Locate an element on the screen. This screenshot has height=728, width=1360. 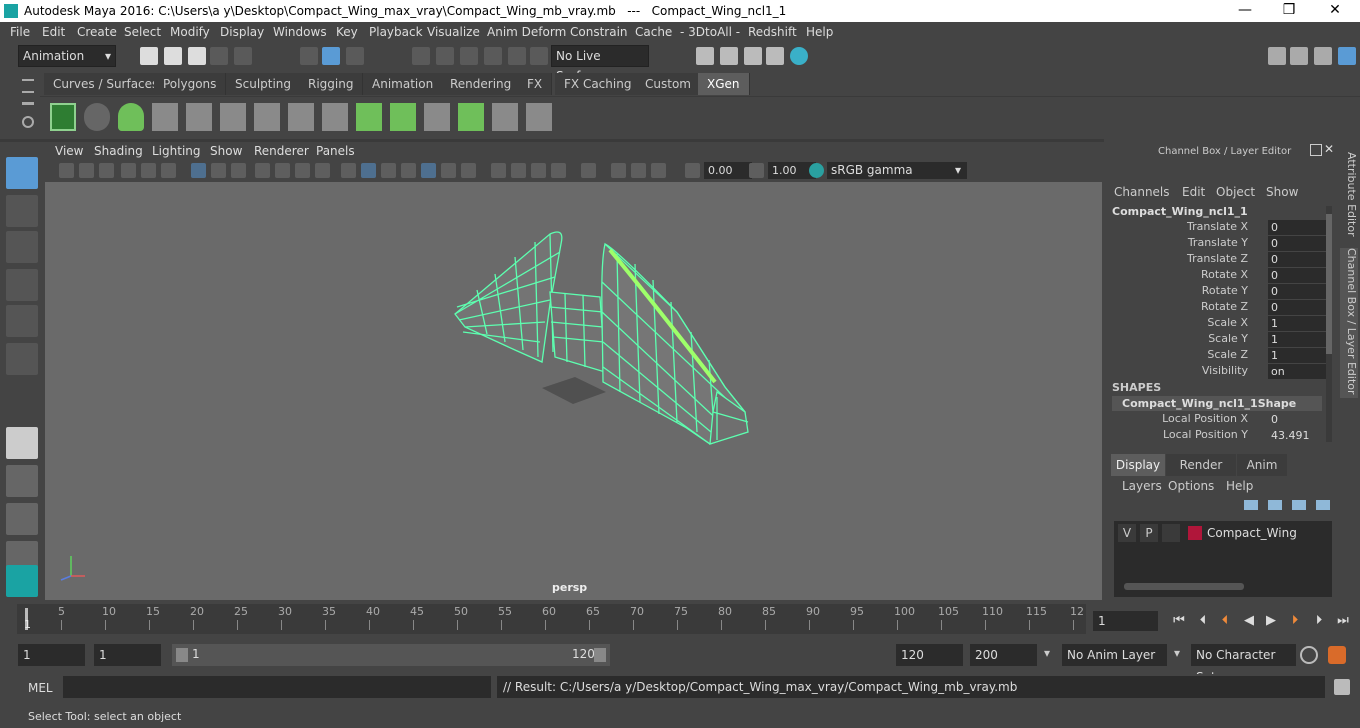
step-forward-key-icon: ⏵ is located at coordinates (1295, 621).